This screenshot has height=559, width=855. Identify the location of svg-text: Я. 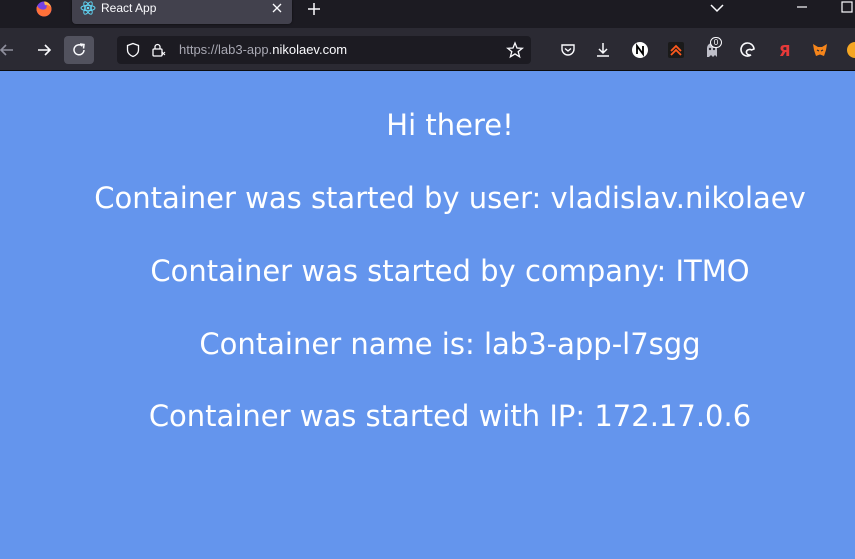
(785, 50).